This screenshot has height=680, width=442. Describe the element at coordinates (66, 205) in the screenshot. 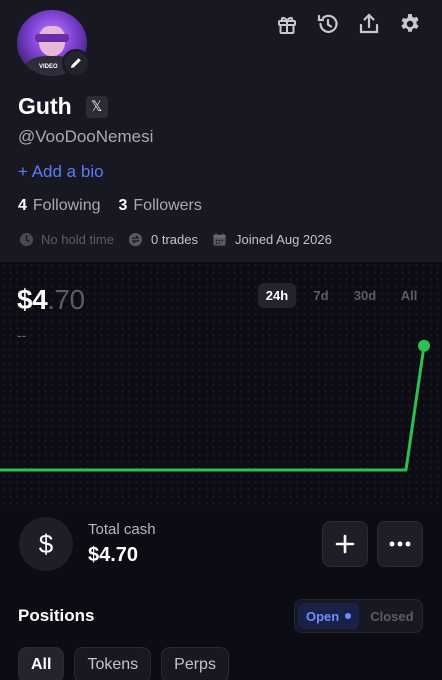

I see `following-label: Following` at that location.